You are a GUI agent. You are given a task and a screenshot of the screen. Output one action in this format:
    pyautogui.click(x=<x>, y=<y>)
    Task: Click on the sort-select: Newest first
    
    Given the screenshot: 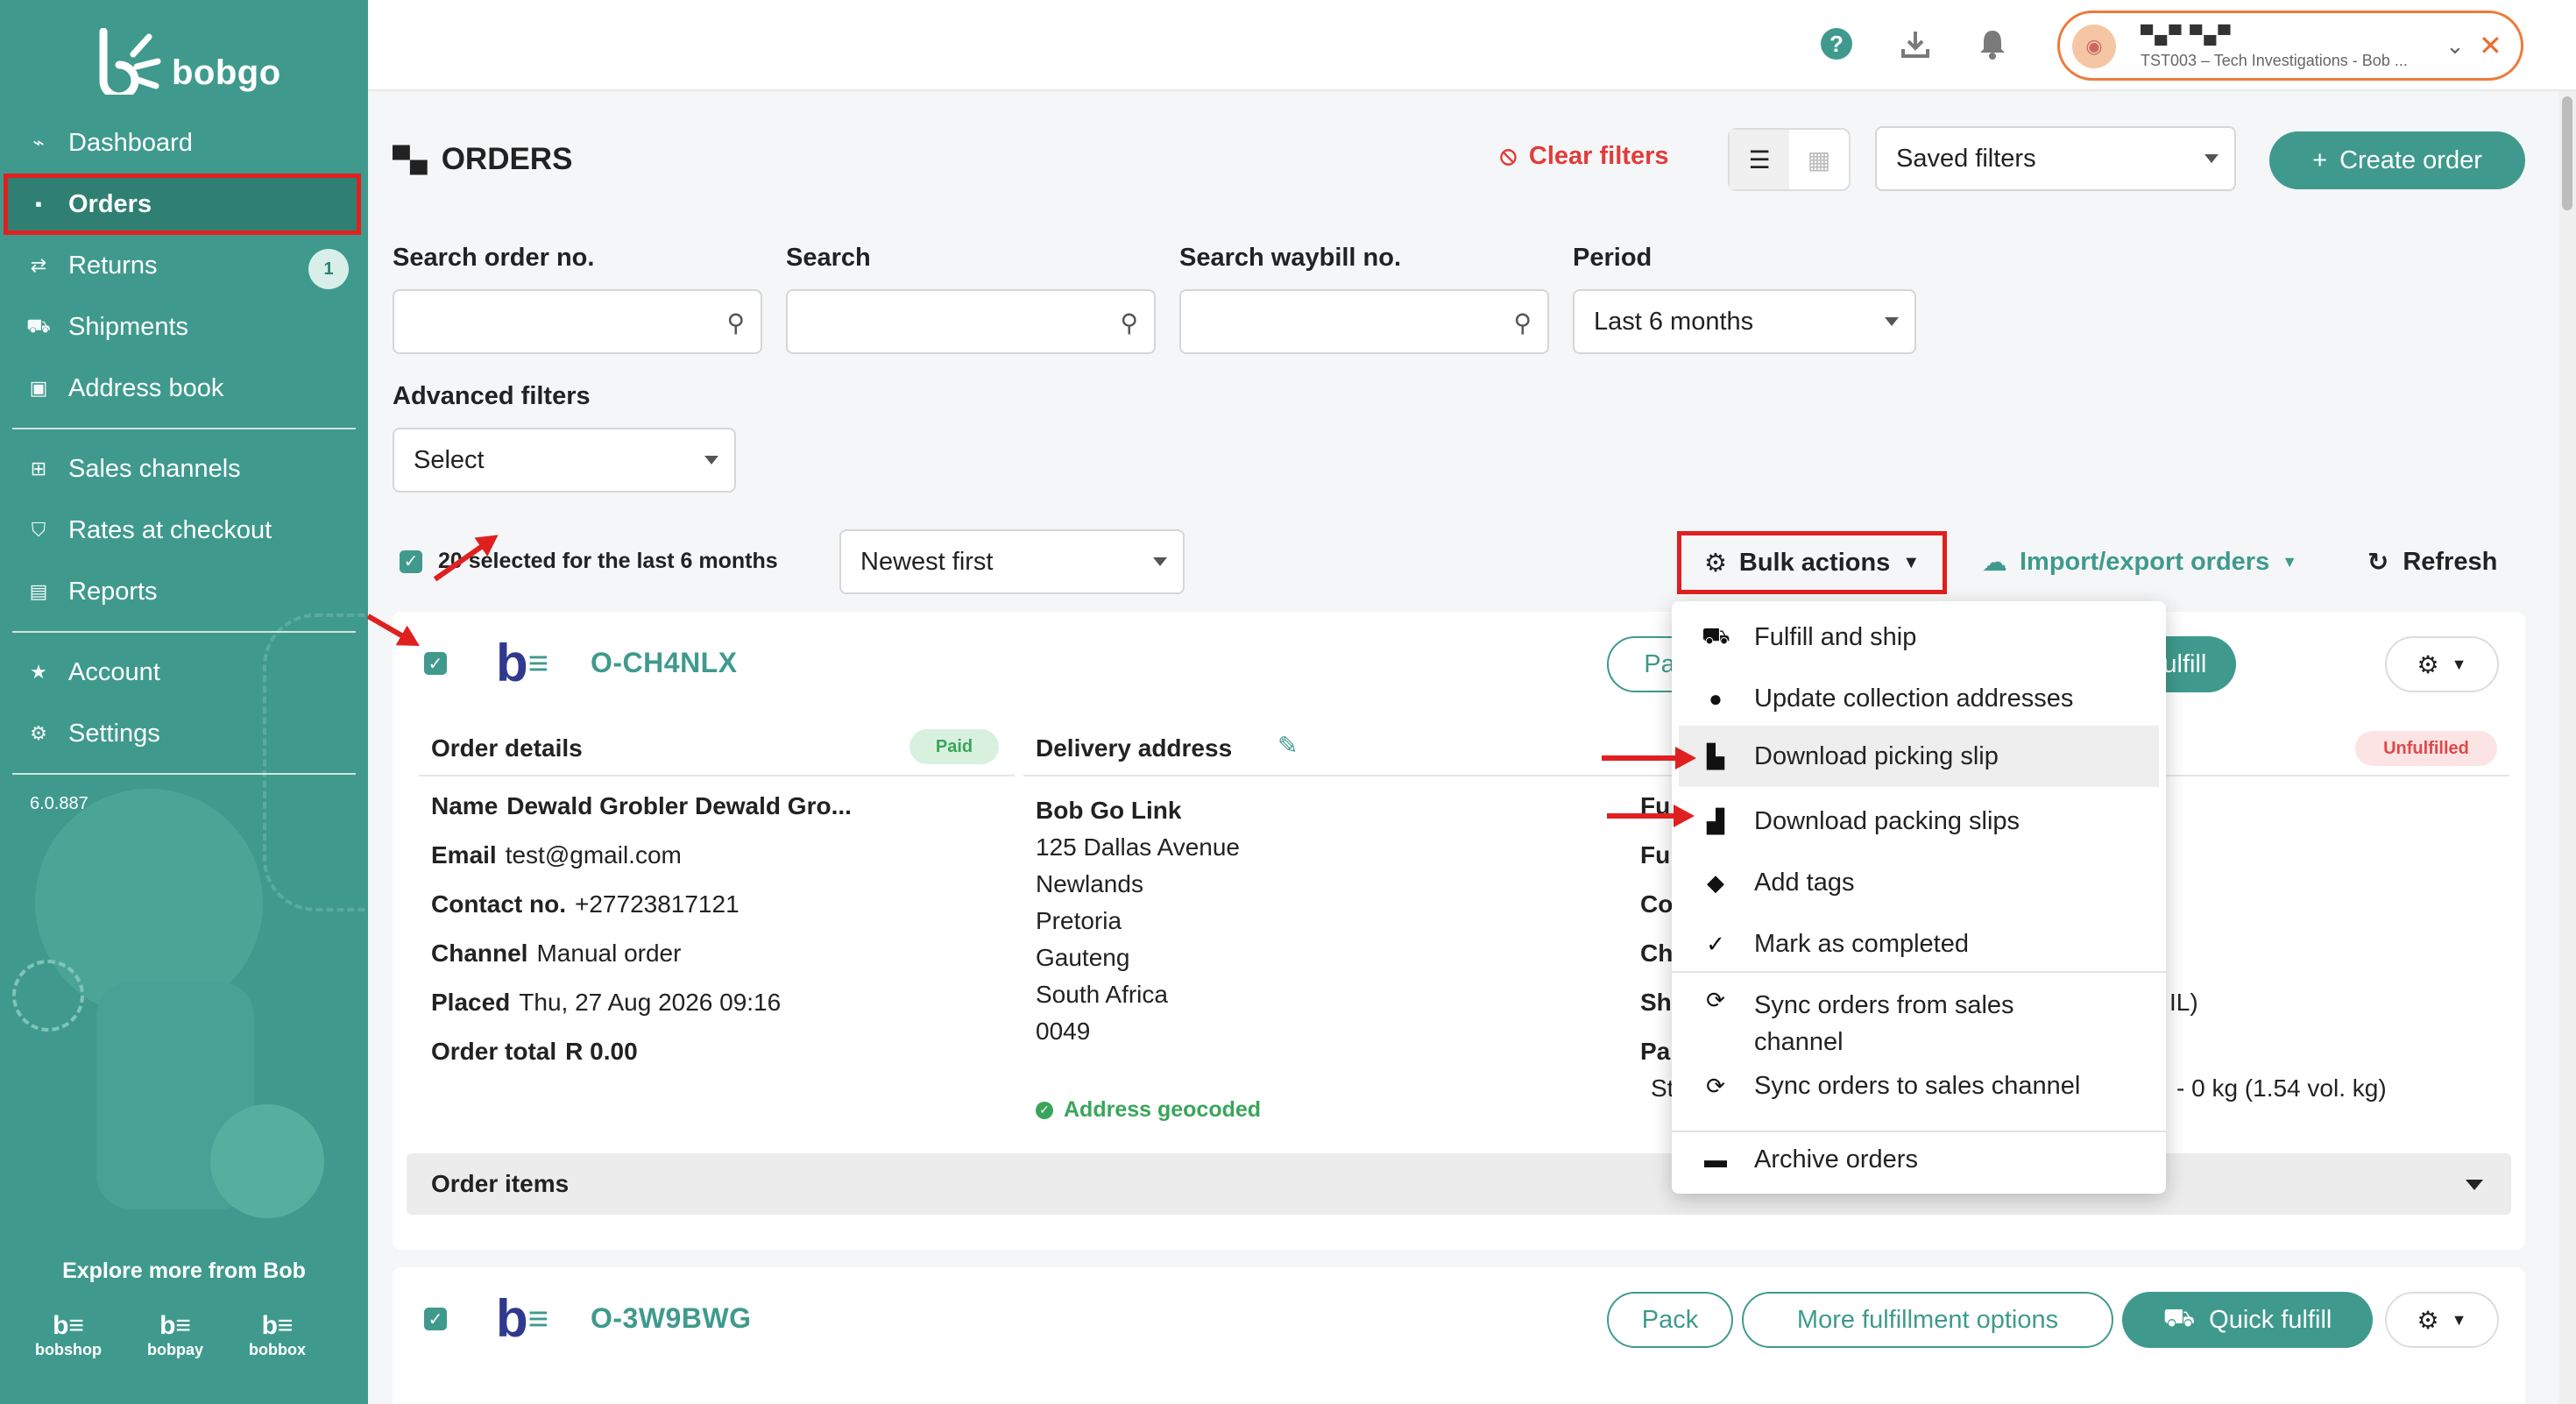 What is the action you would take?
    pyautogui.click(x=1012, y=561)
    